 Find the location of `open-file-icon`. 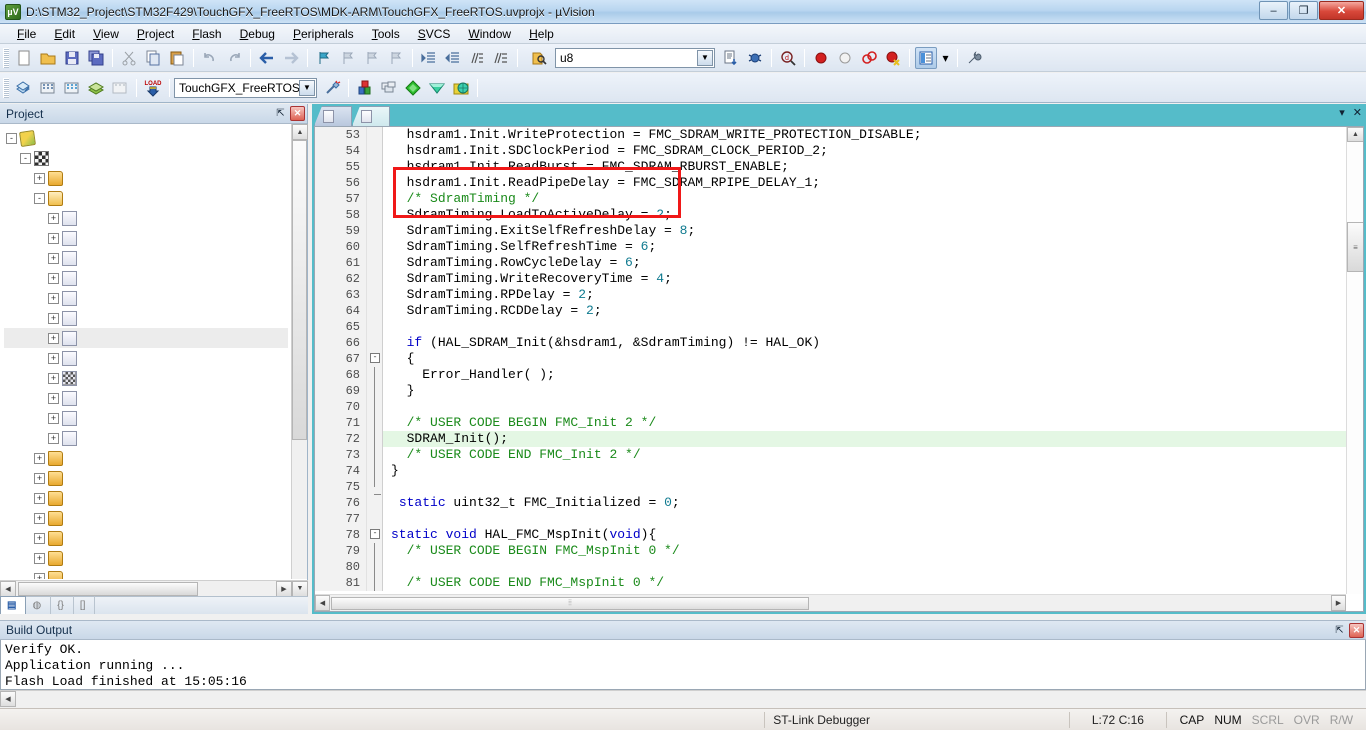

open-file-icon is located at coordinates (48, 58).